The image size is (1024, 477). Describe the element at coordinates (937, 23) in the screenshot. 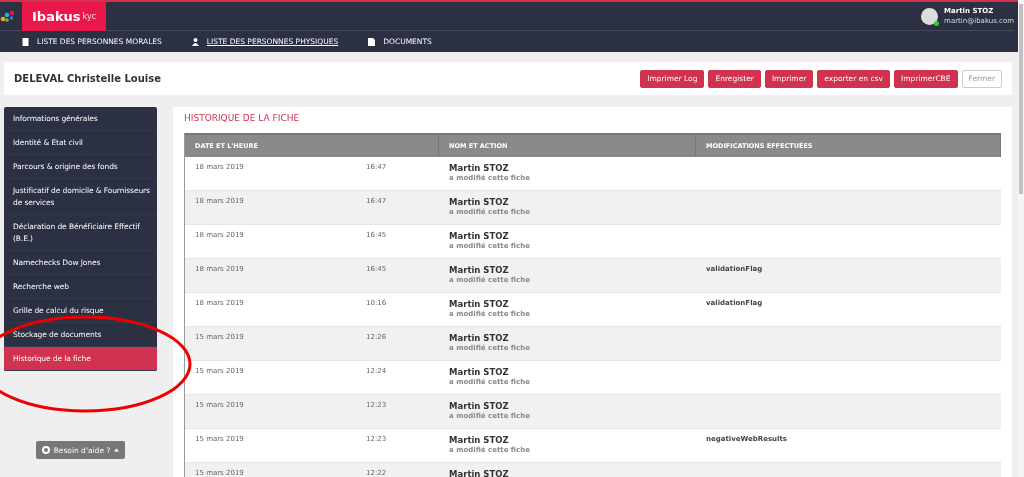

I see `online-dot` at that location.